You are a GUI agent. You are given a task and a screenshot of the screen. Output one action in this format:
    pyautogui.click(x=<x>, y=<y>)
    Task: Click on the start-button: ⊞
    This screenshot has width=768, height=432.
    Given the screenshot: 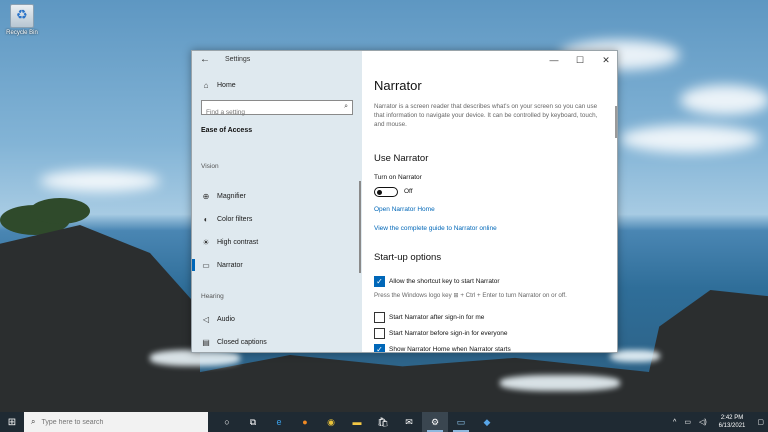 What is the action you would take?
    pyautogui.click(x=12, y=422)
    